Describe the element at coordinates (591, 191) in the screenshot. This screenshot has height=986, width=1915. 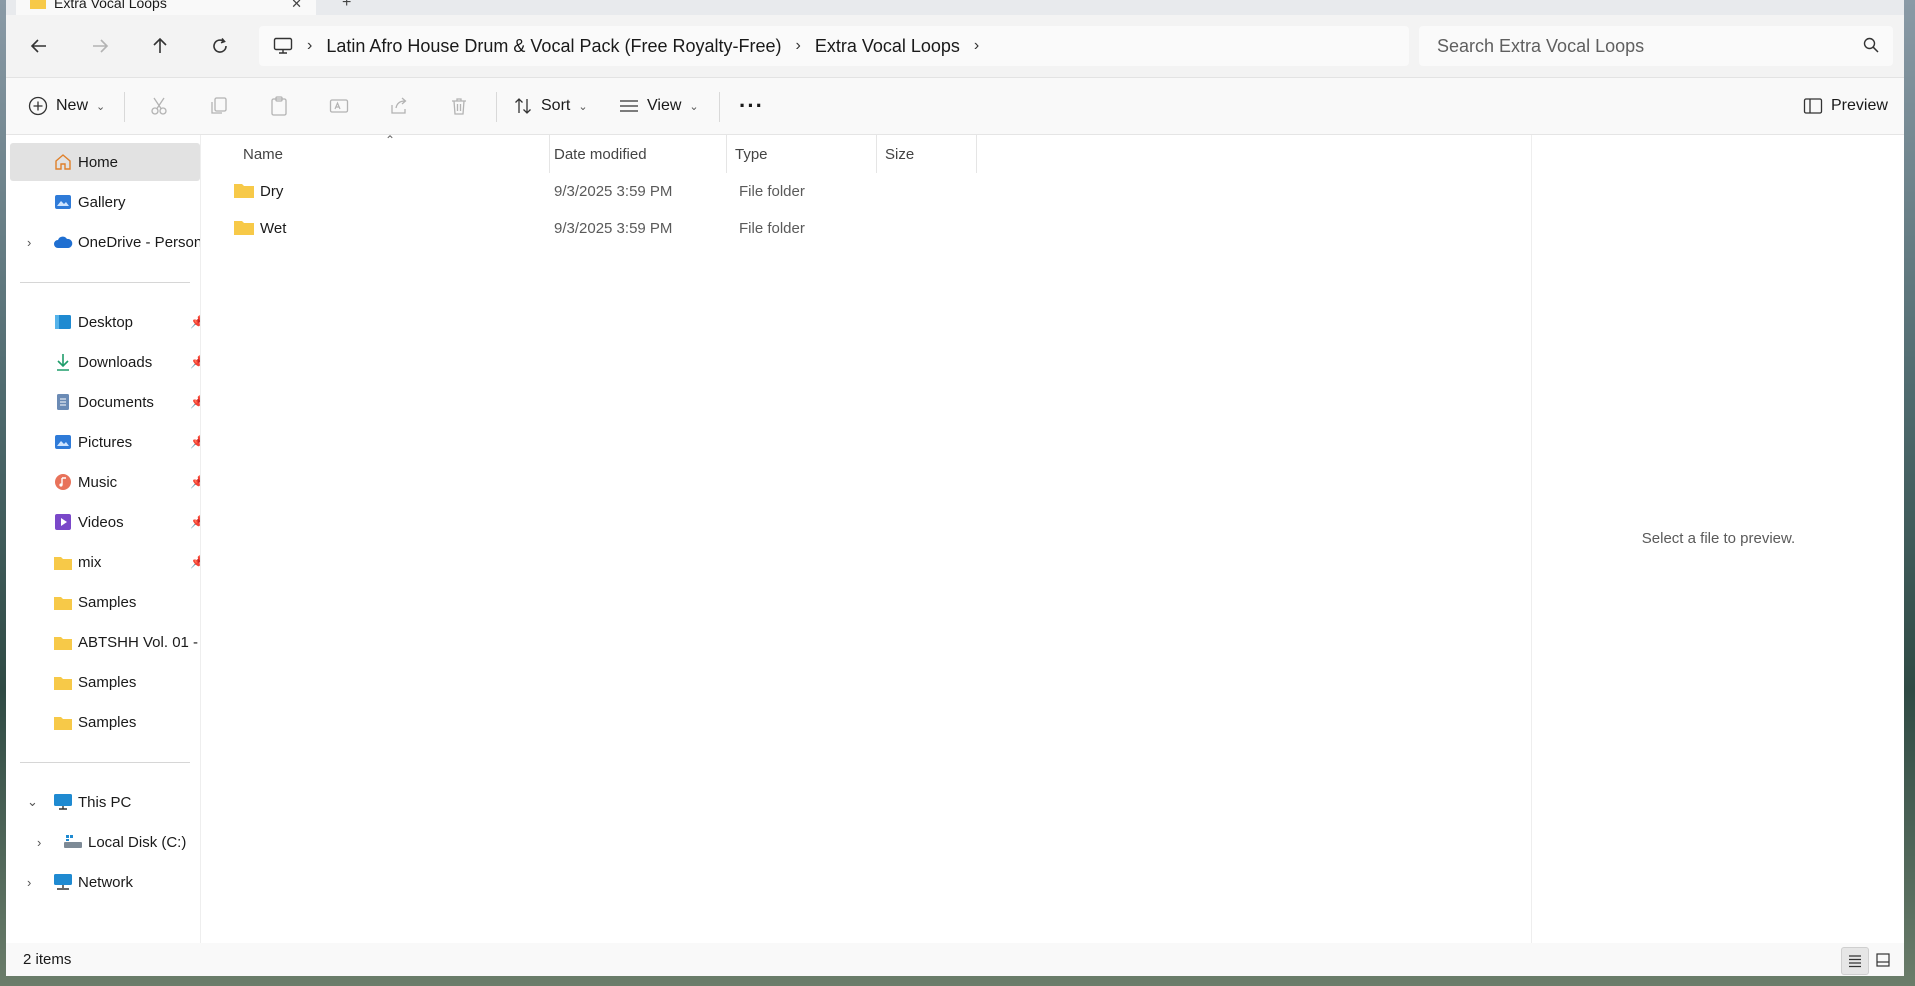
I see `file-row-dry: Dry 9/3/2025 3:59 PM File folder` at that location.